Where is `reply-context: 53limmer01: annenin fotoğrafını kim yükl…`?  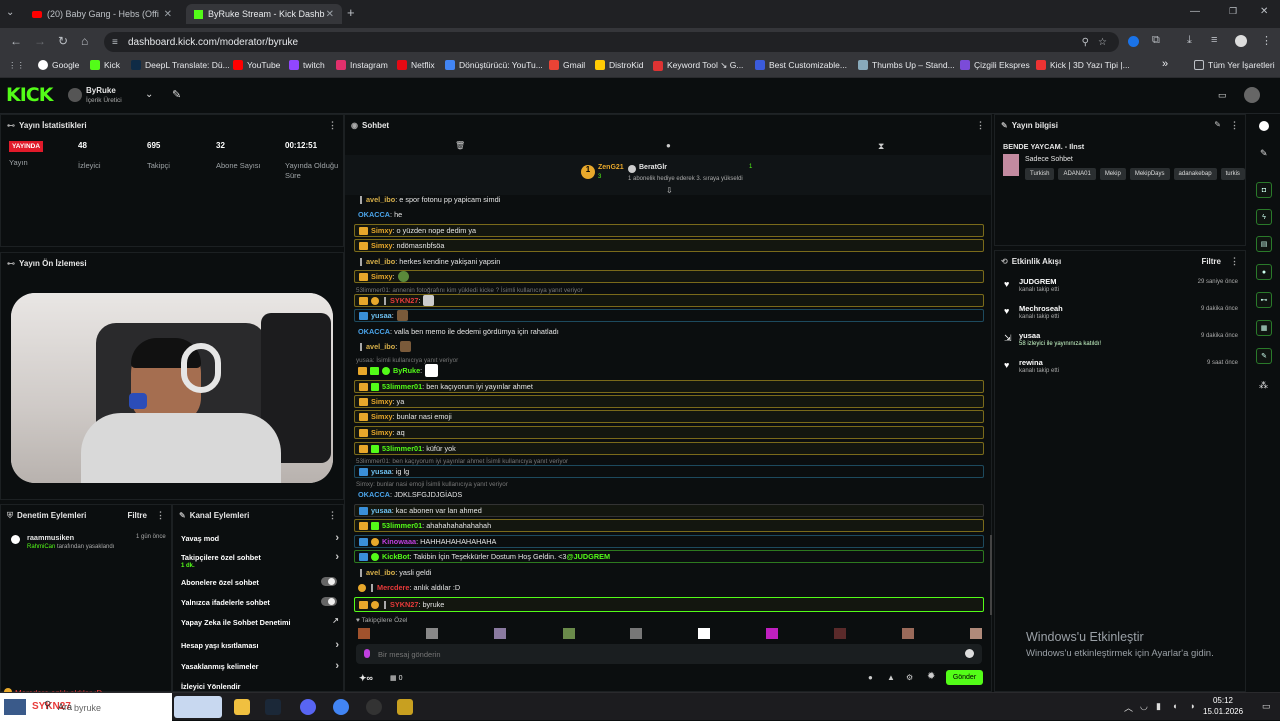
reply-context: 53limmer01: annenin fotoğrafını kim yükl… is located at coordinates (469, 290).